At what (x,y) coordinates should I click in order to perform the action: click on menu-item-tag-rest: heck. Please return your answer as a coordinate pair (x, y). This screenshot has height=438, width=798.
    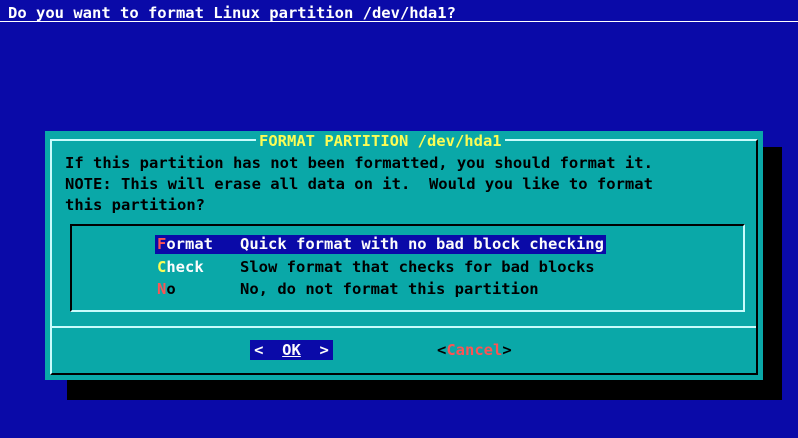
    Looking at the image, I should click on (185, 266).